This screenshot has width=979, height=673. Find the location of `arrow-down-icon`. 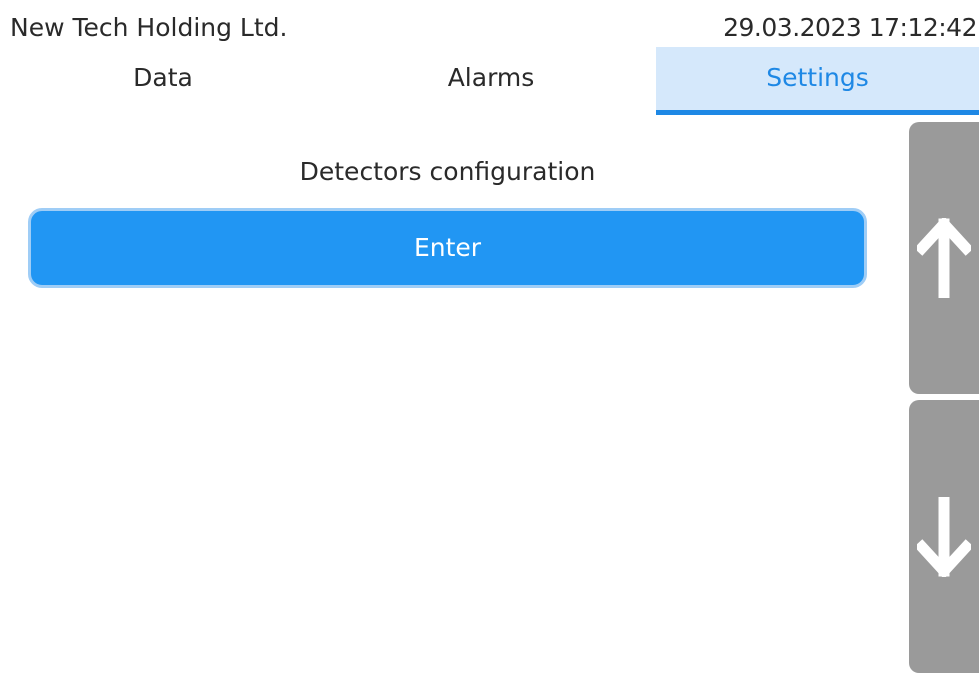

arrow-down-icon is located at coordinates (944, 536).